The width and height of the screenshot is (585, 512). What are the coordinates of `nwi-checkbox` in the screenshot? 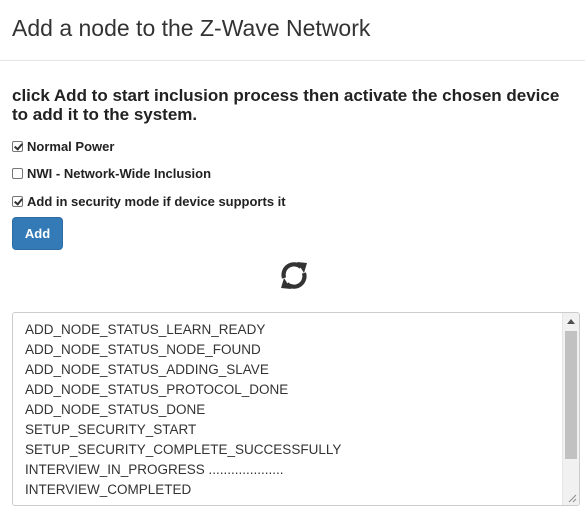 It's located at (17, 173).